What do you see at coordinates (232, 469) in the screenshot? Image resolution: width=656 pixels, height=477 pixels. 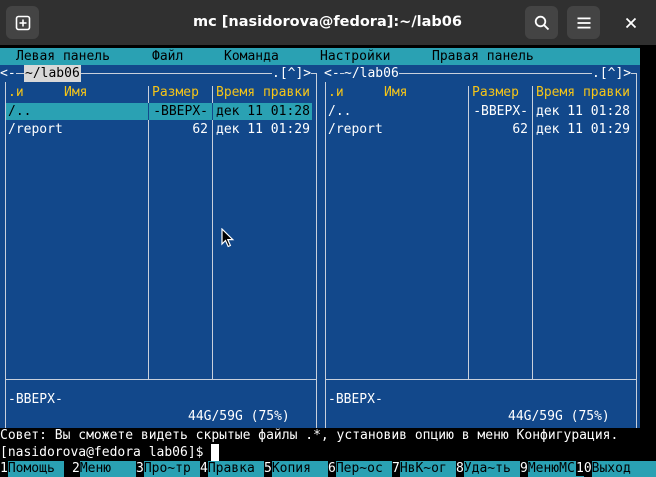 I see `fkey-edit: 4Правка` at bounding box center [232, 469].